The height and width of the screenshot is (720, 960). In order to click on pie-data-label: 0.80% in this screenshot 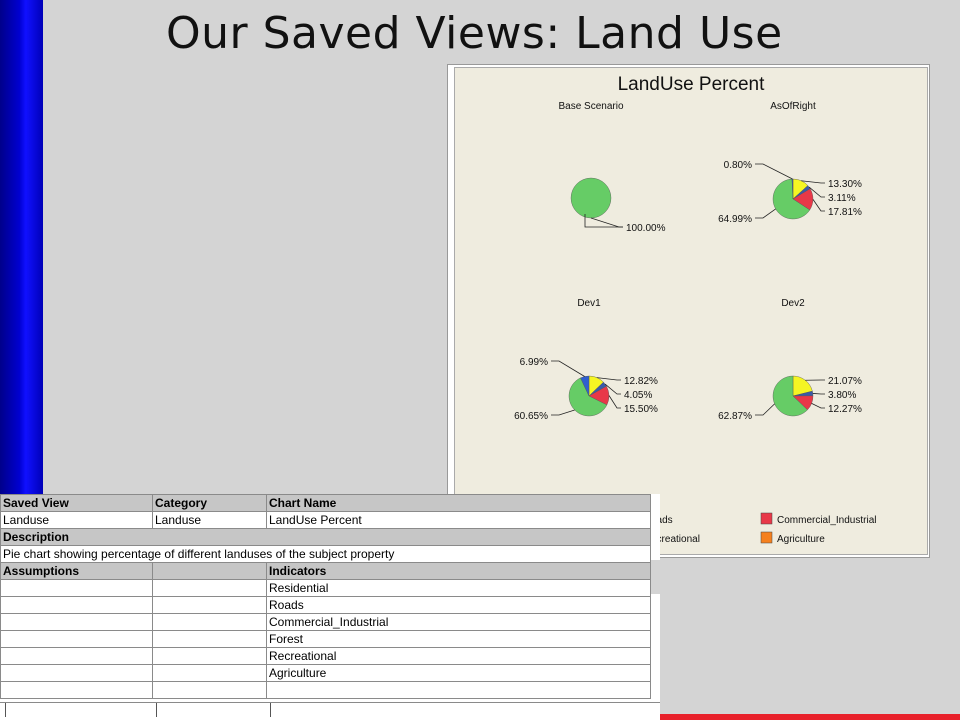, I will do `click(738, 165)`.